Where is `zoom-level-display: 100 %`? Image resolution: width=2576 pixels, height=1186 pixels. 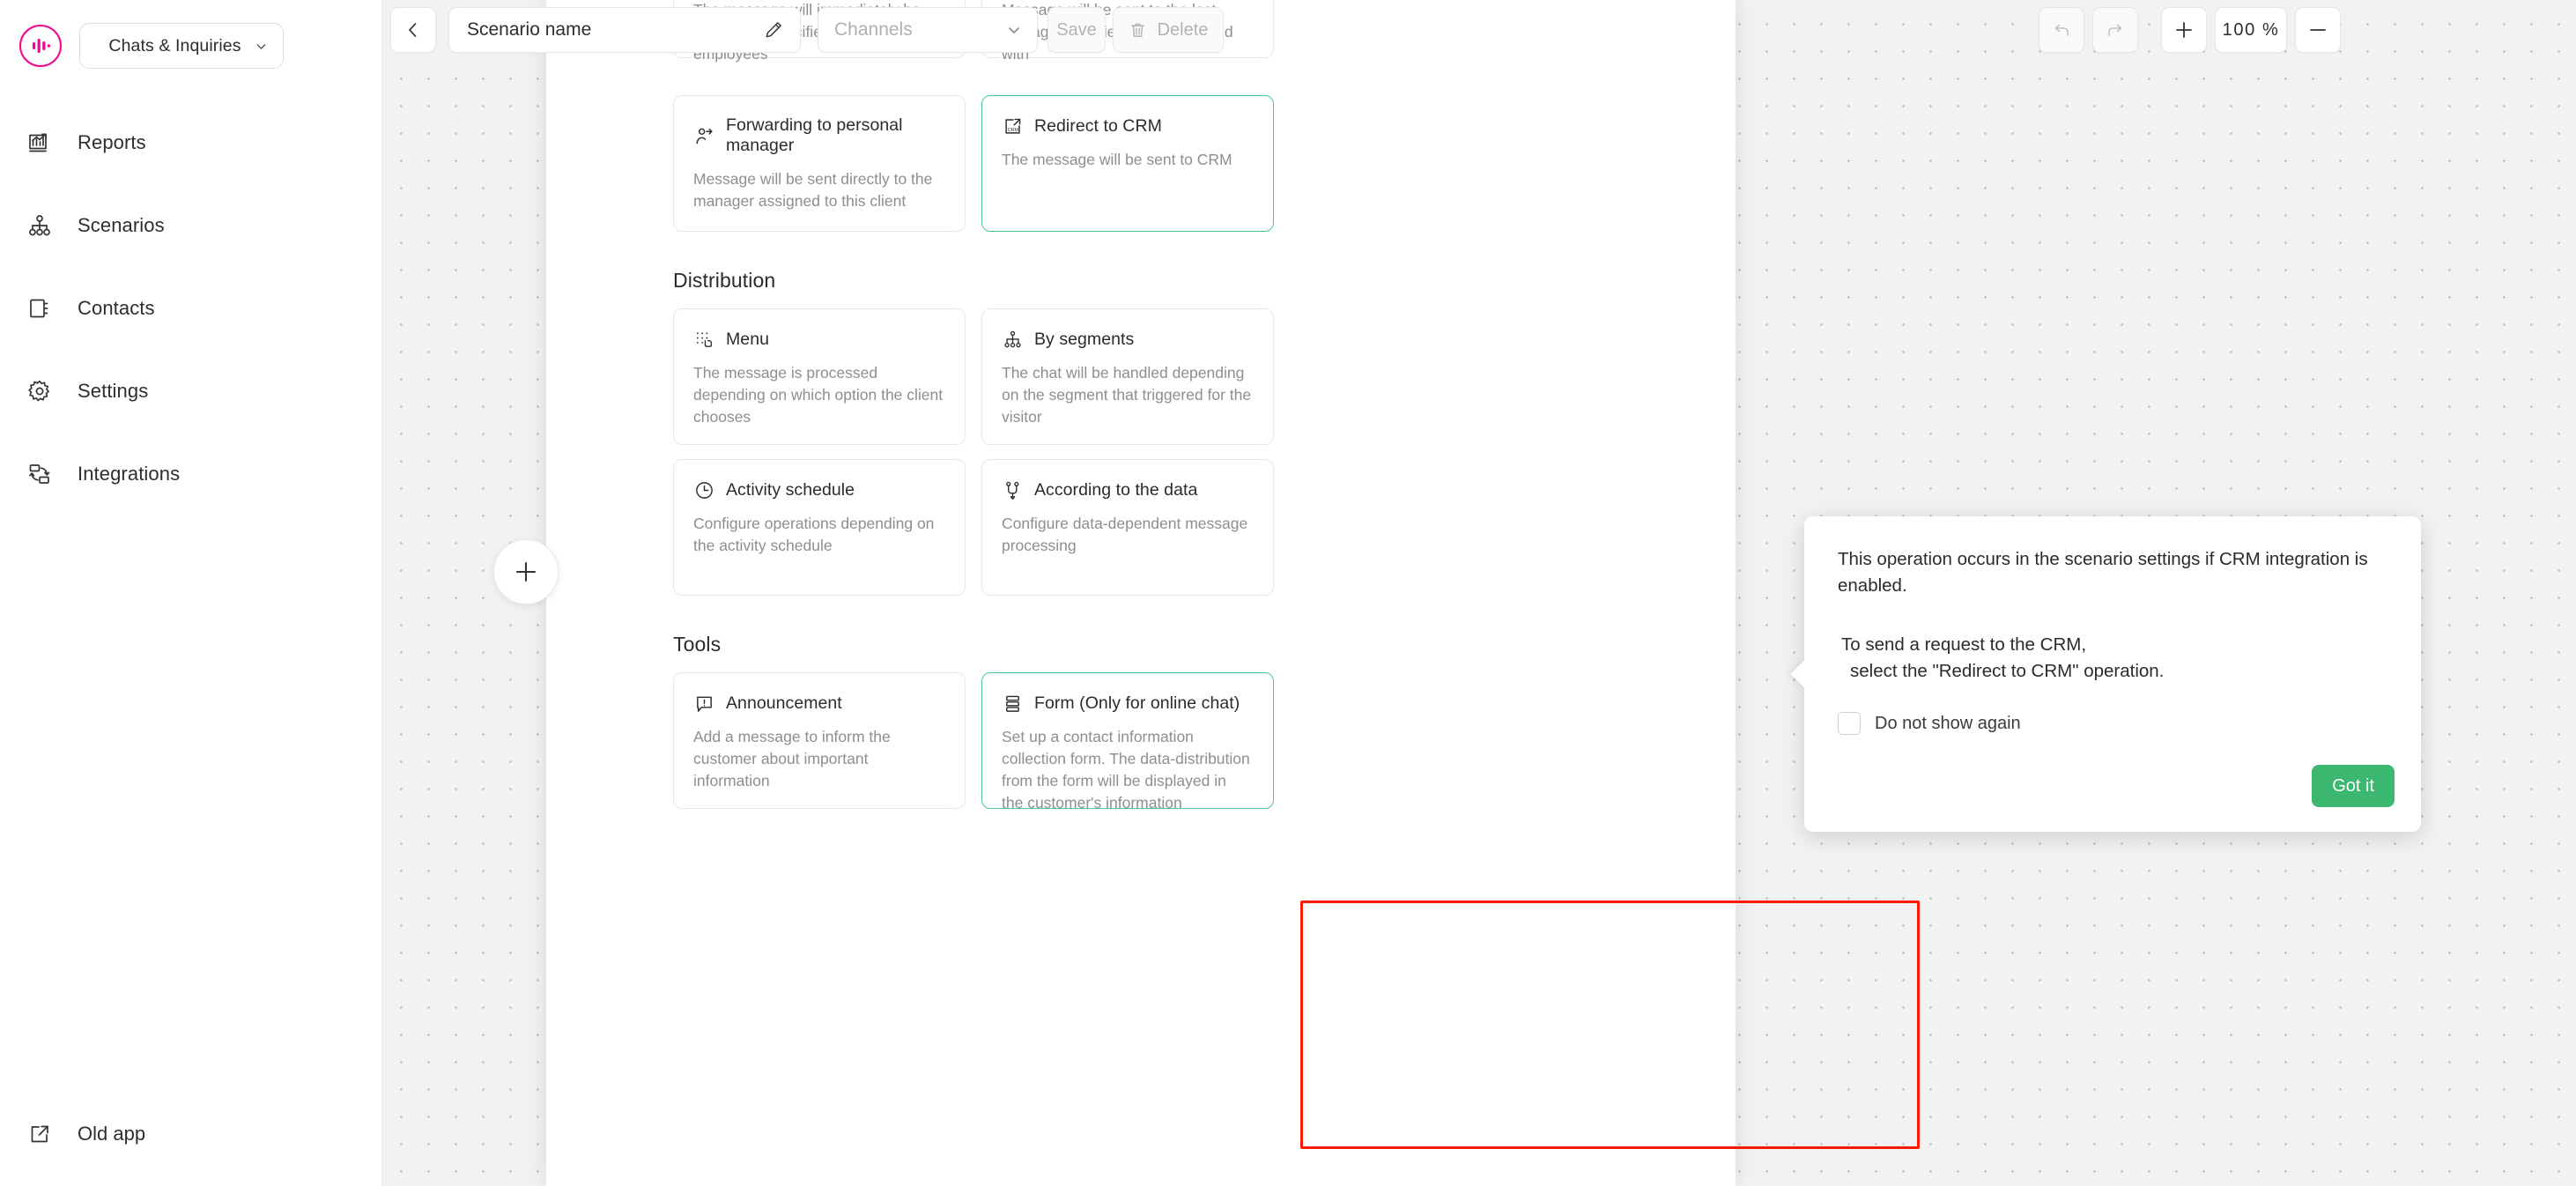 zoom-level-display: 100 % is located at coordinates (2251, 30).